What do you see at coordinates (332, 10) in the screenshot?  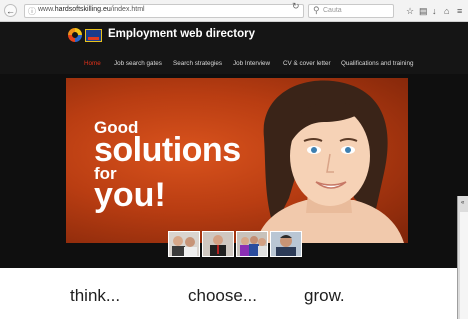 I see `search-placeholder: Cauta` at bounding box center [332, 10].